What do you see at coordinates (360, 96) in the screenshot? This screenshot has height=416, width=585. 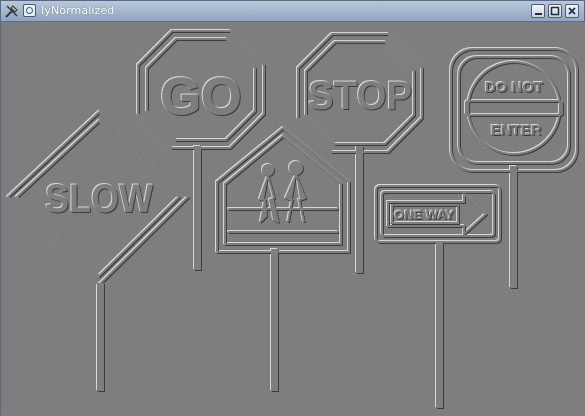 I see `stop-text: STOP` at bounding box center [360, 96].